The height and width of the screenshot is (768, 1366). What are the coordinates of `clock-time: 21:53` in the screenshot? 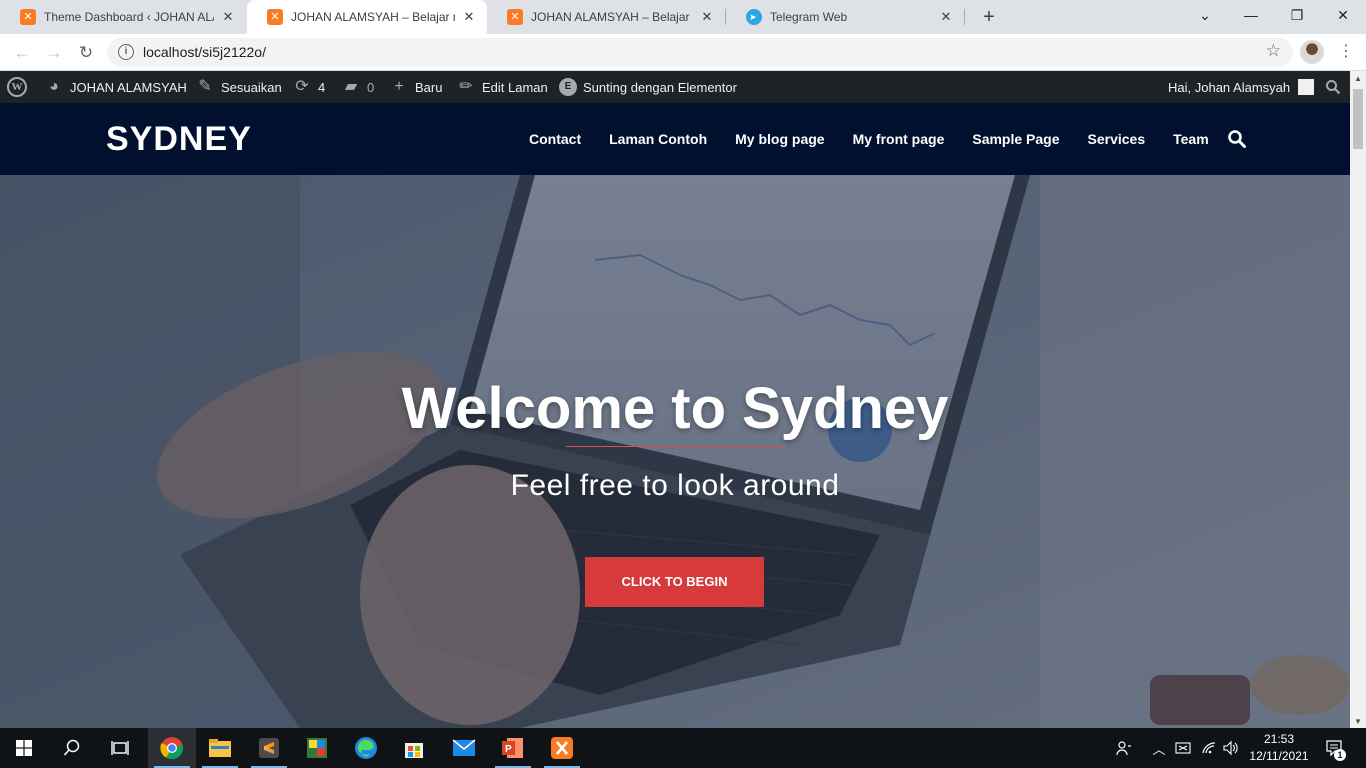 It's located at (1279, 739).